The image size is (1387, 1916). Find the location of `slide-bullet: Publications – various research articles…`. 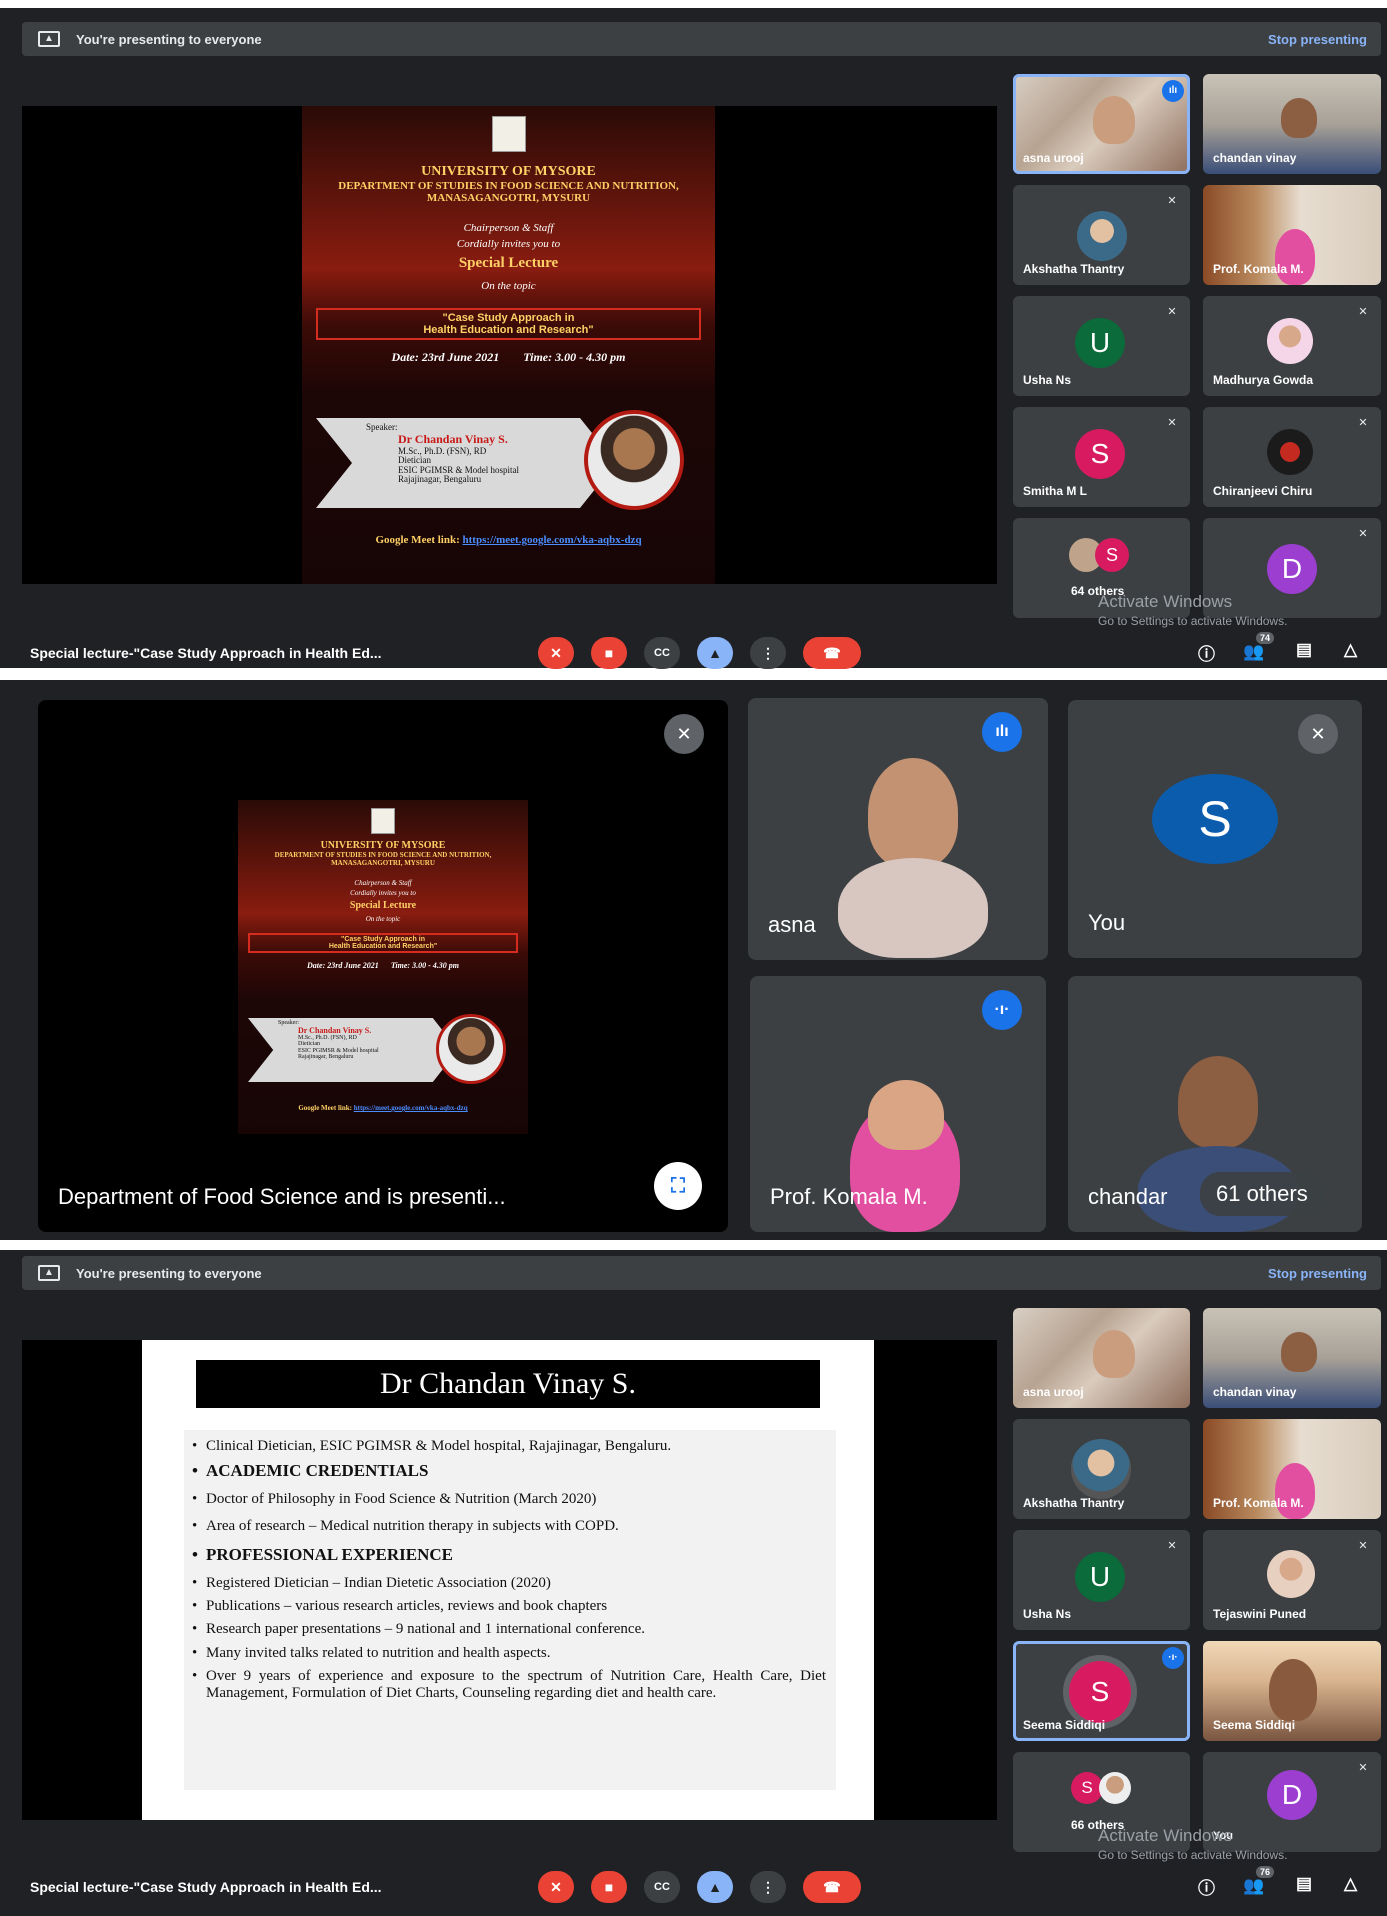

slide-bullet: Publications – various research articles… is located at coordinates (509, 1607).